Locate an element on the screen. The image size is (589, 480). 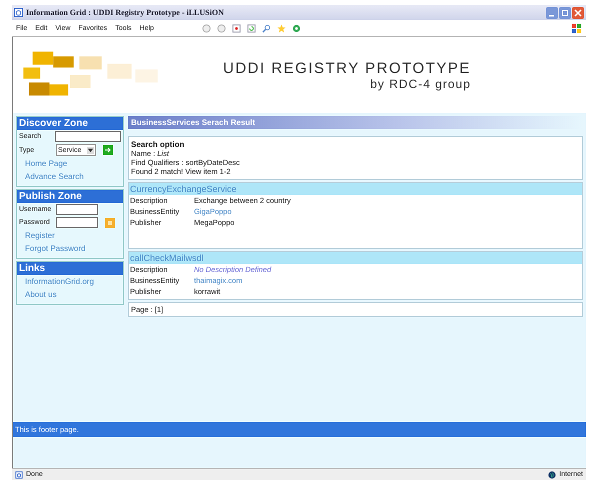
sidebar-link: Forgot Password is located at coordinates (70, 248).